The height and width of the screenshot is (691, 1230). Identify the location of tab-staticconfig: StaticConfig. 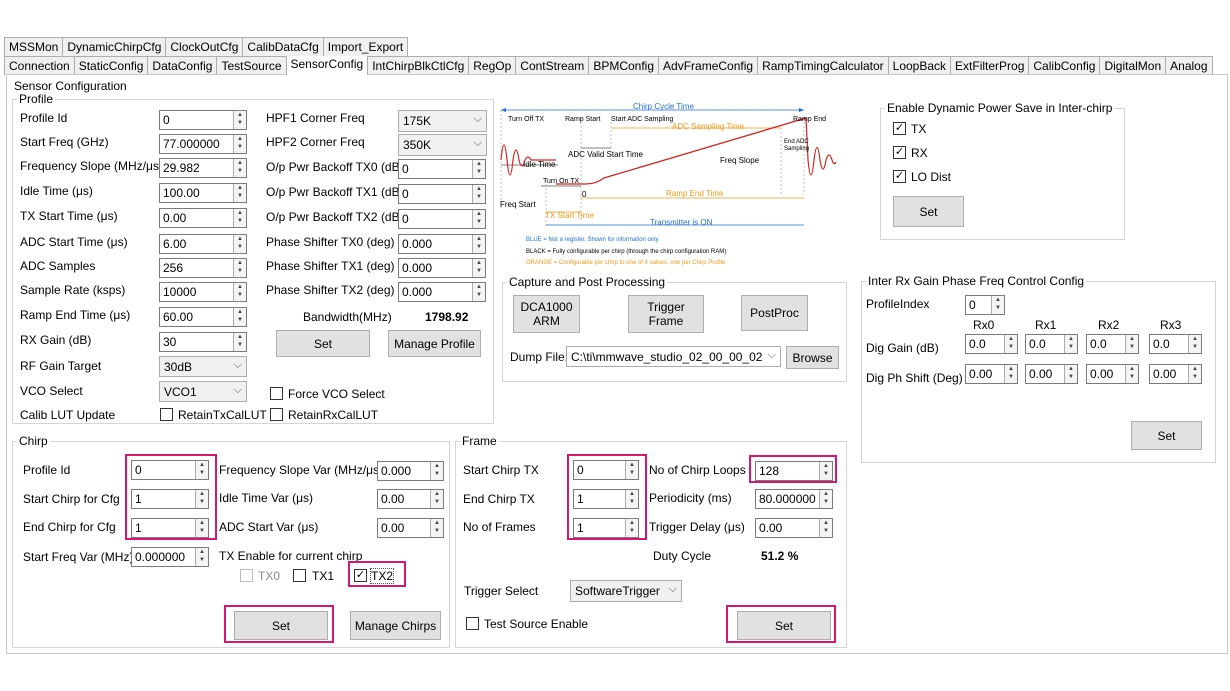
(111, 65).